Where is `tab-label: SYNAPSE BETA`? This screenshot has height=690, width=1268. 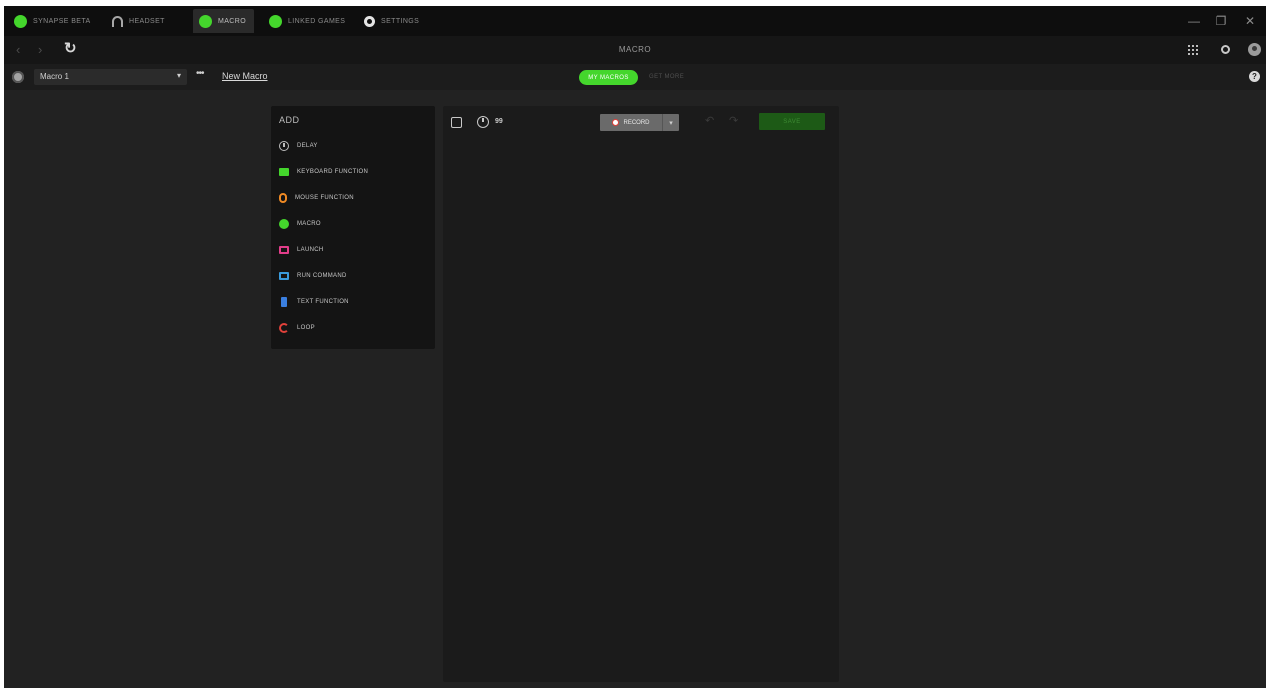
tab-label: SYNAPSE BETA is located at coordinates (62, 21).